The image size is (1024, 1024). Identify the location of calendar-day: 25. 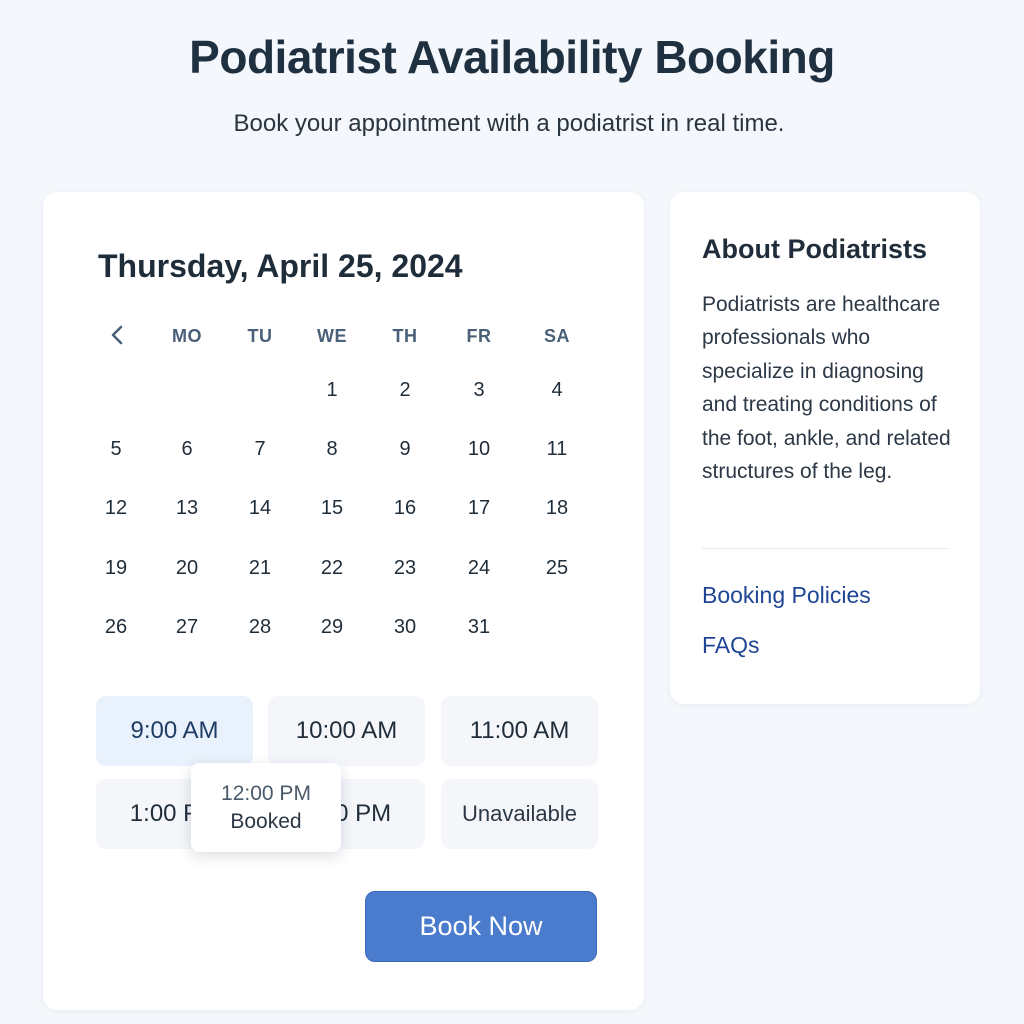
(557, 568).